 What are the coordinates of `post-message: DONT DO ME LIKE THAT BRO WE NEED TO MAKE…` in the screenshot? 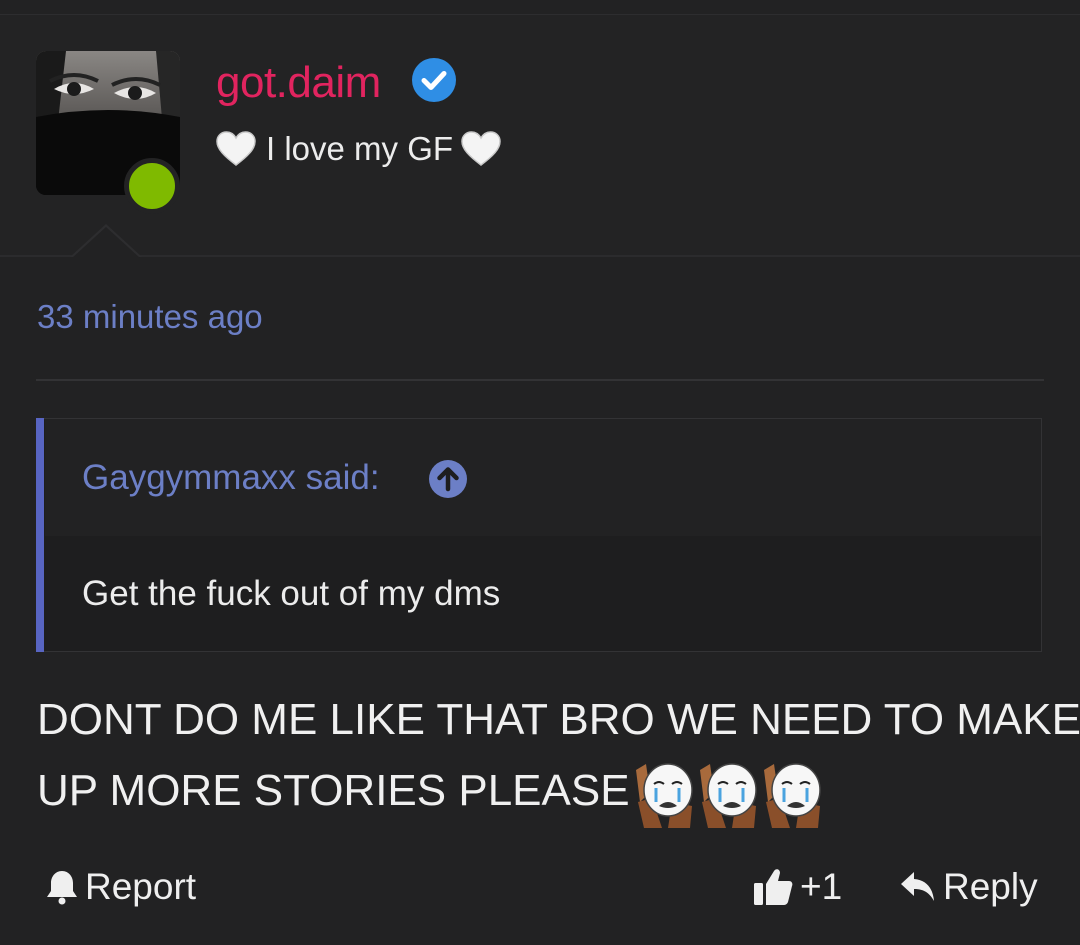 It's located at (558, 757).